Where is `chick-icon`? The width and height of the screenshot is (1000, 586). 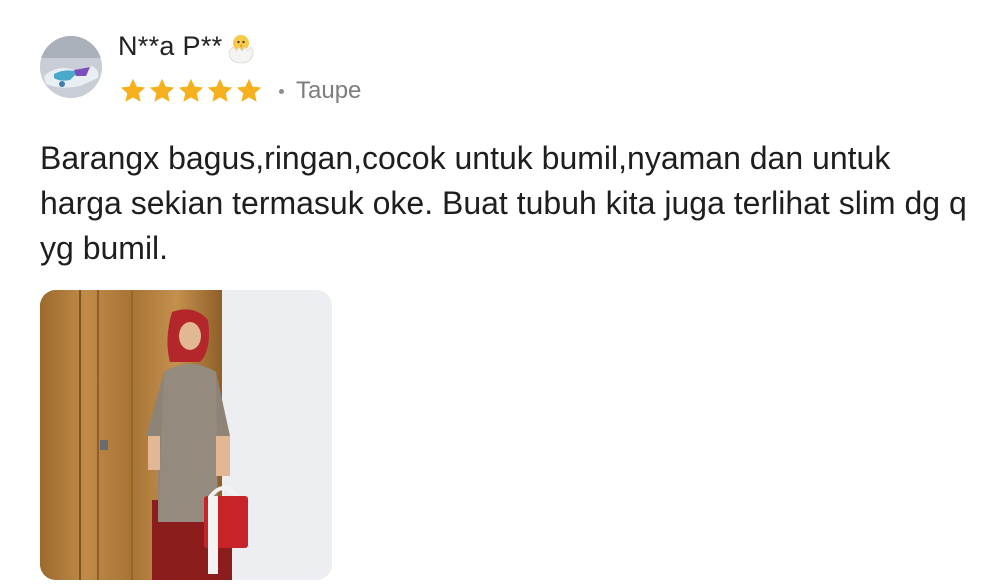
chick-icon is located at coordinates (241, 48).